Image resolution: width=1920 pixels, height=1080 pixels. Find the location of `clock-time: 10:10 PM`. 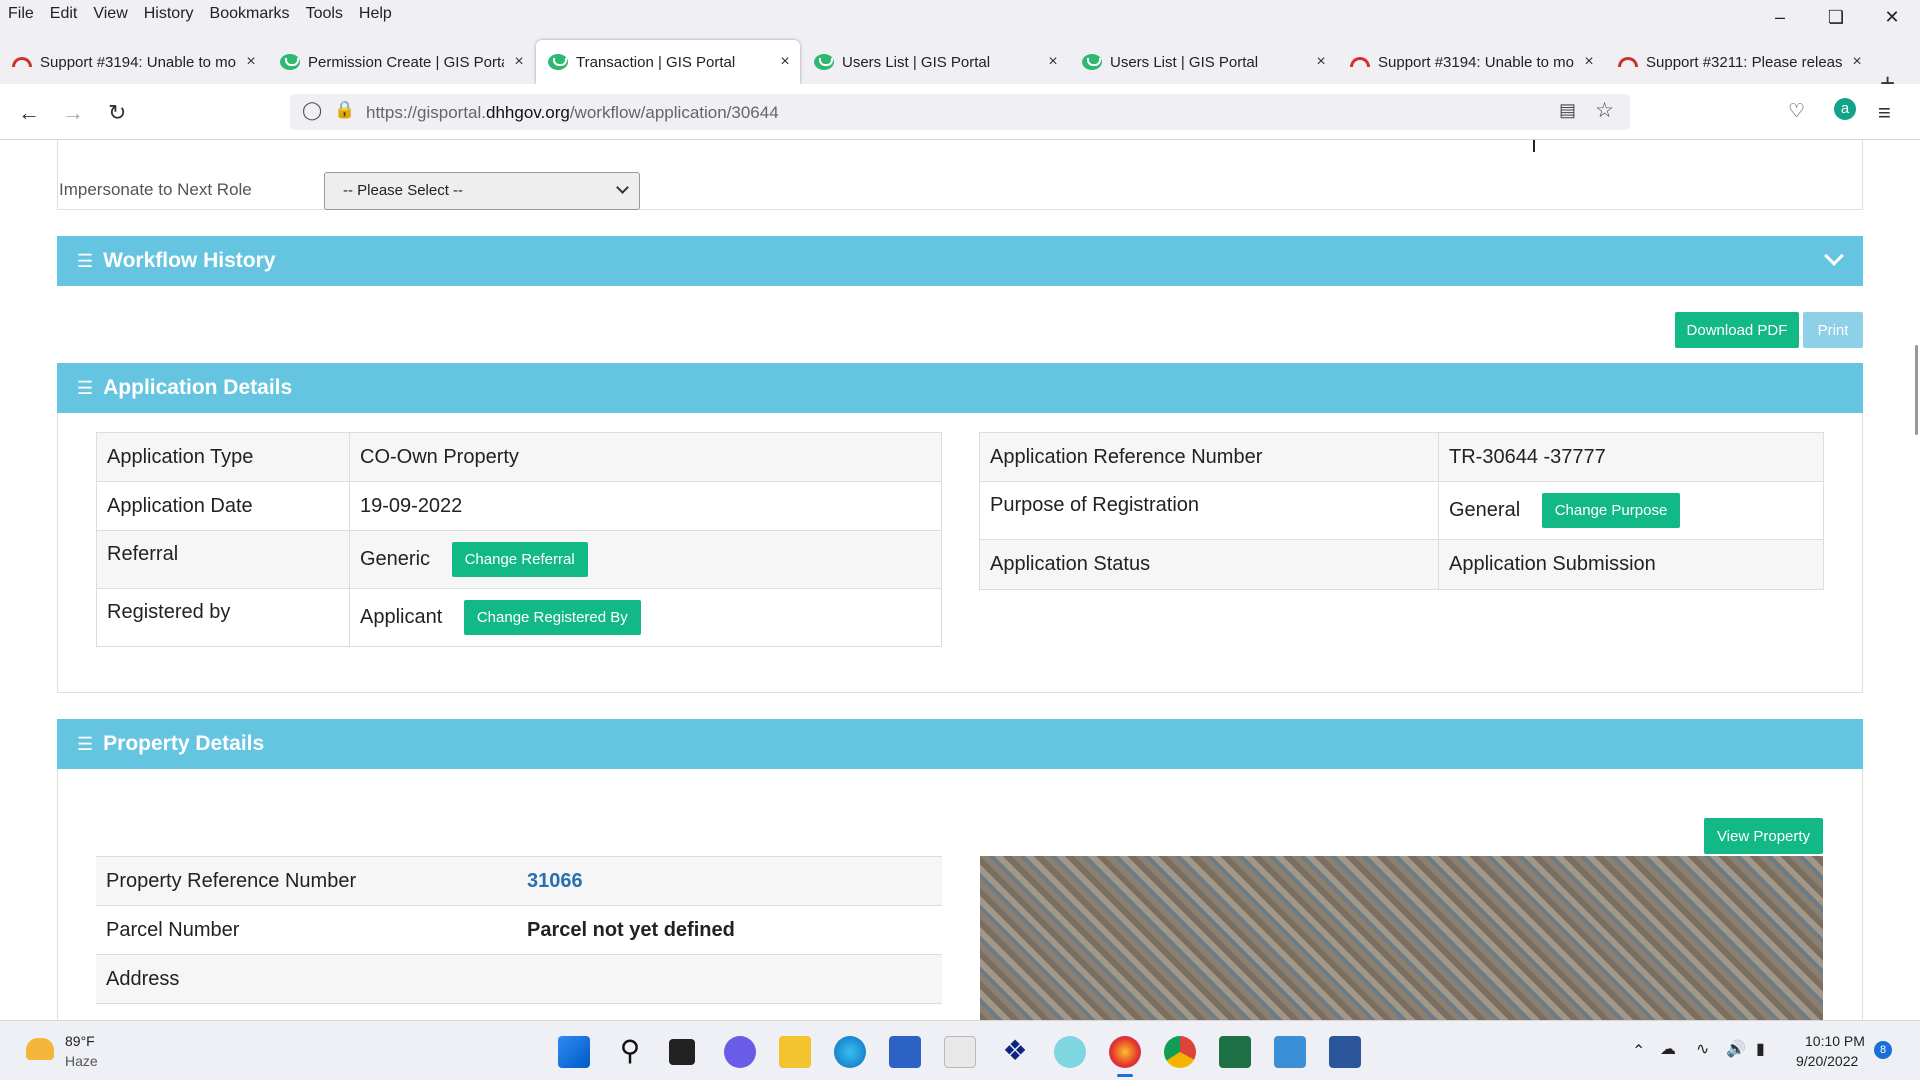

clock-time: 10:10 PM is located at coordinates (1835, 1041).